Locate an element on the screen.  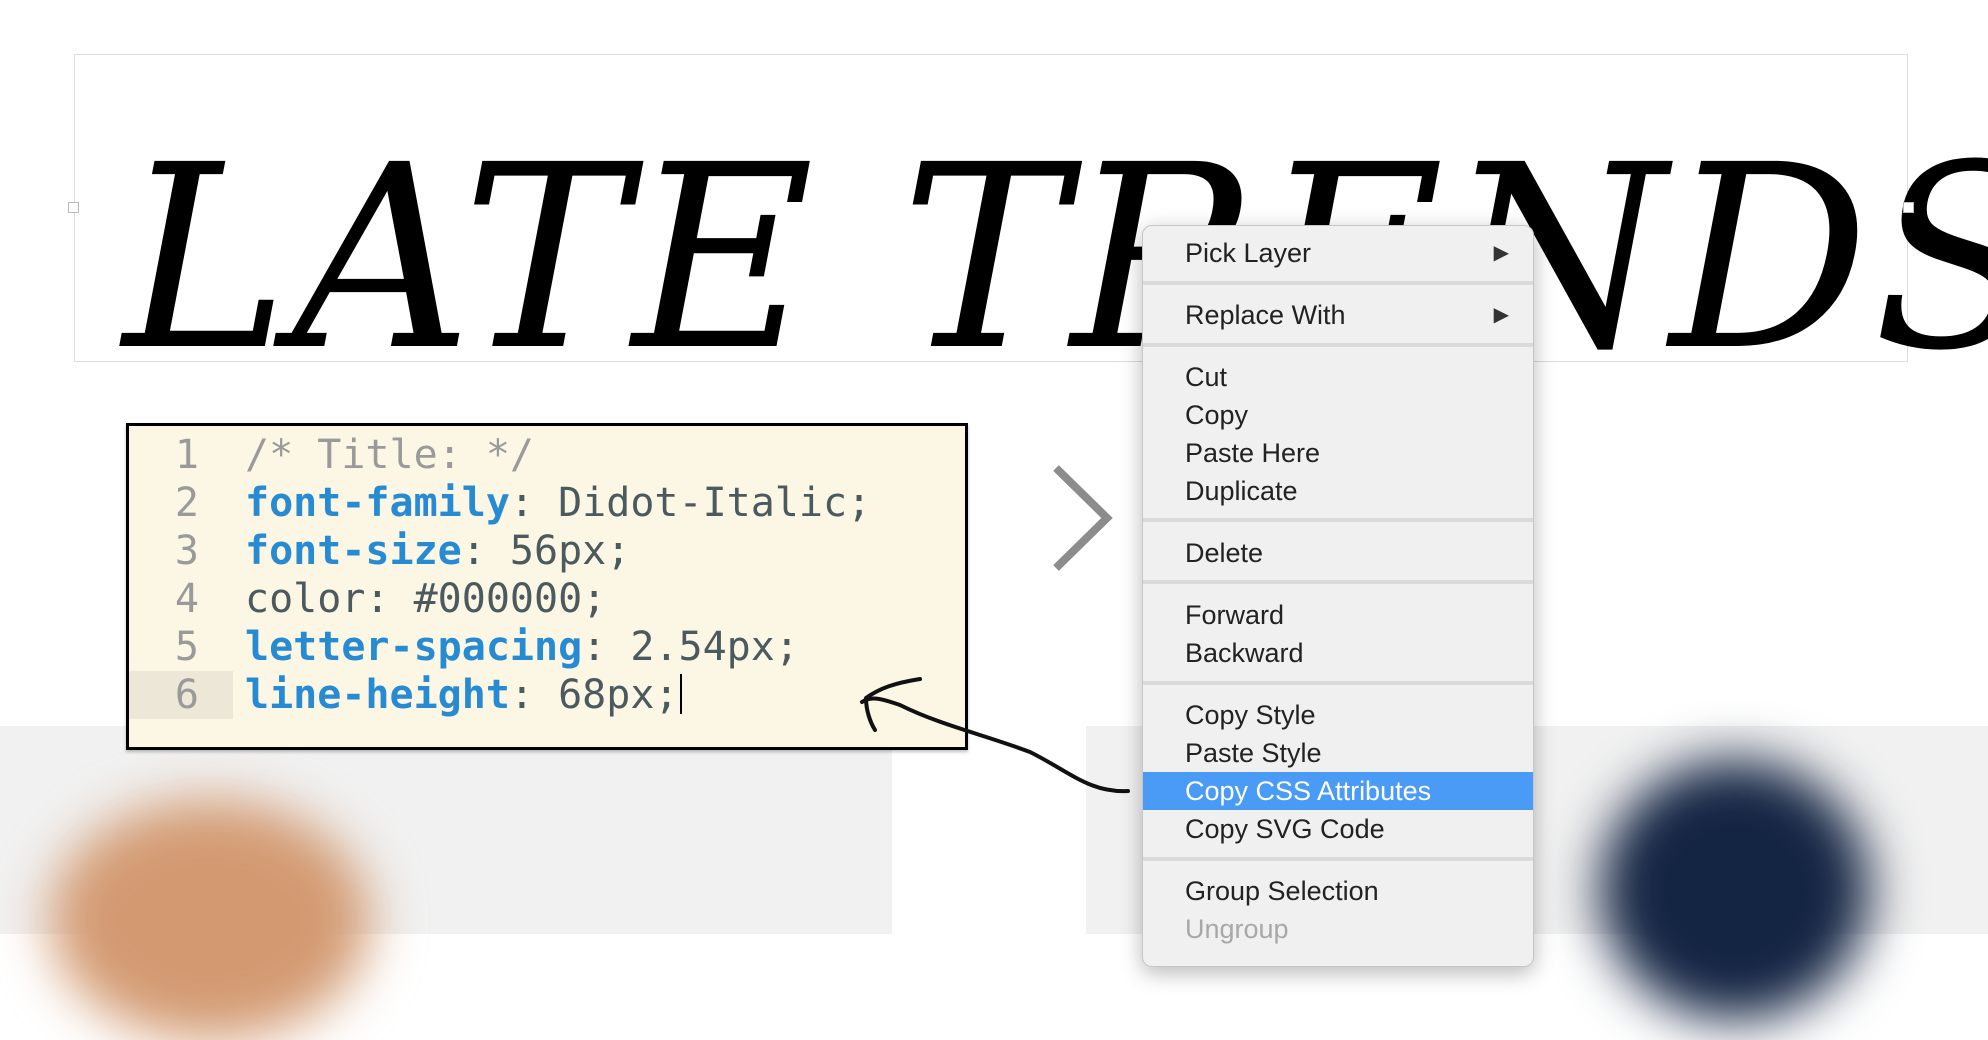
line-number: 3 is located at coordinates (186, 551).